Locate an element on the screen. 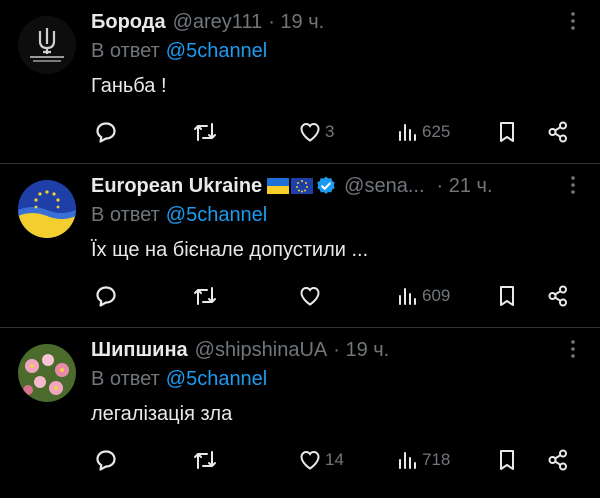 The width and height of the screenshot is (600, 498). like-count: 3 is located at coordinates (330, 131).